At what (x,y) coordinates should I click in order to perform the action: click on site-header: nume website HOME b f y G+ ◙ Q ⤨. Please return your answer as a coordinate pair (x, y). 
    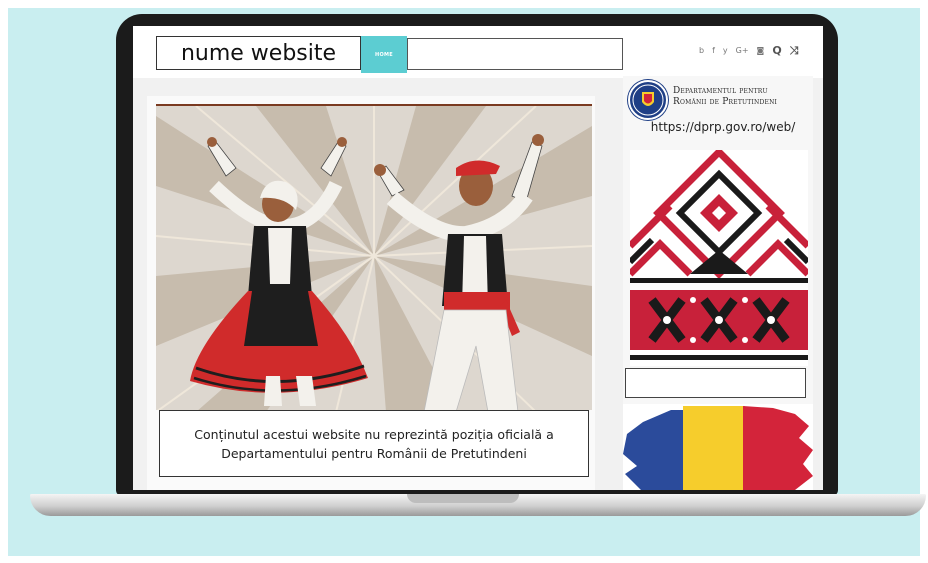
    Looking at the image, I should click on (478, 52).